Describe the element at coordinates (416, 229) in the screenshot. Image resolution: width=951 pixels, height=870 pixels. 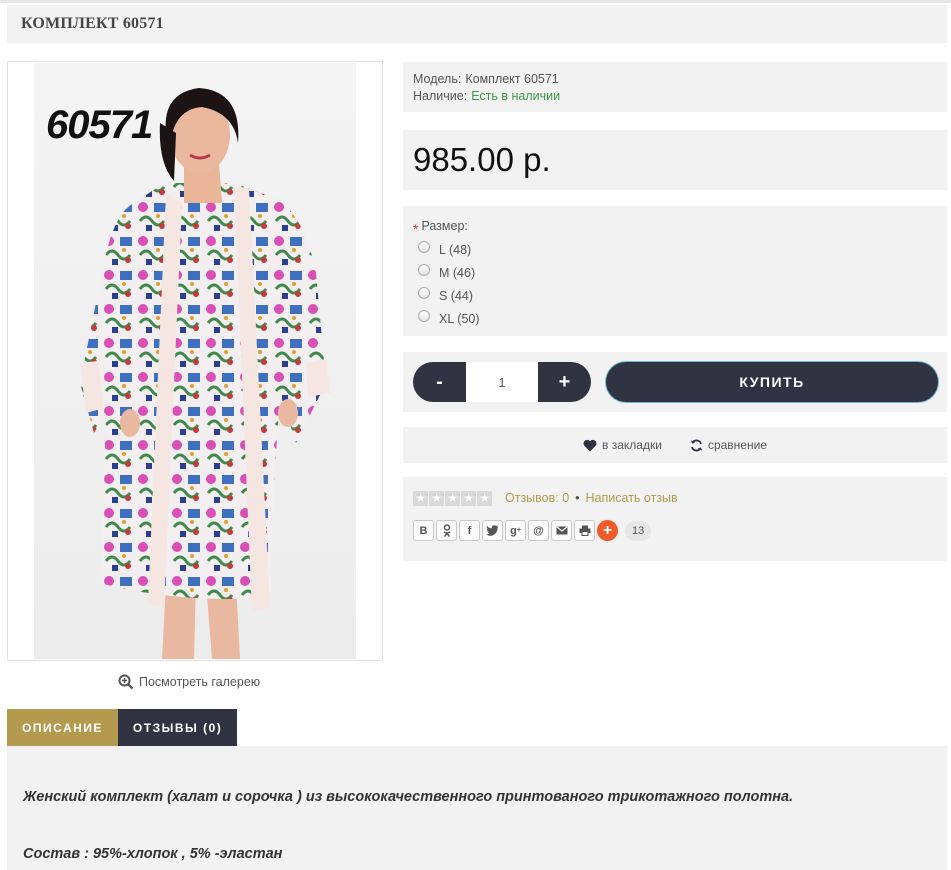
I see `required-mark: *` at that location.